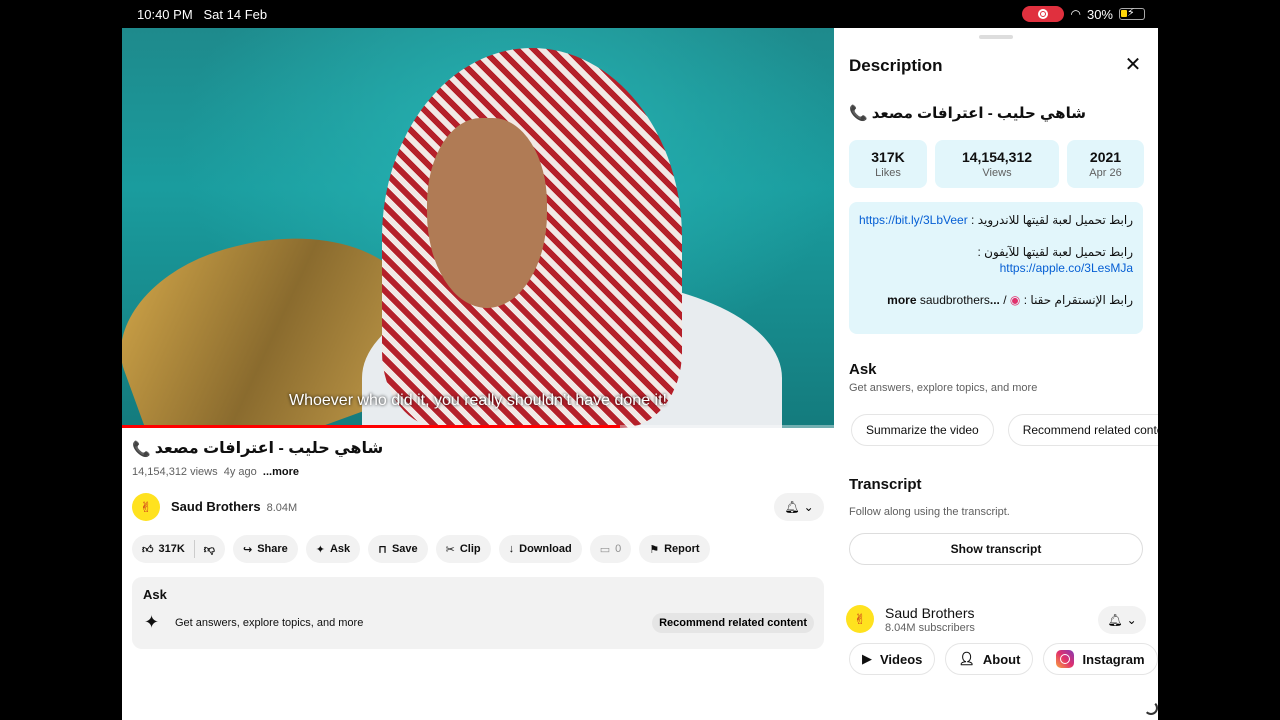 The height and width of the screenshot is (720, 1280). I want to click on like-icon: 👍︎, so click(148, 549).